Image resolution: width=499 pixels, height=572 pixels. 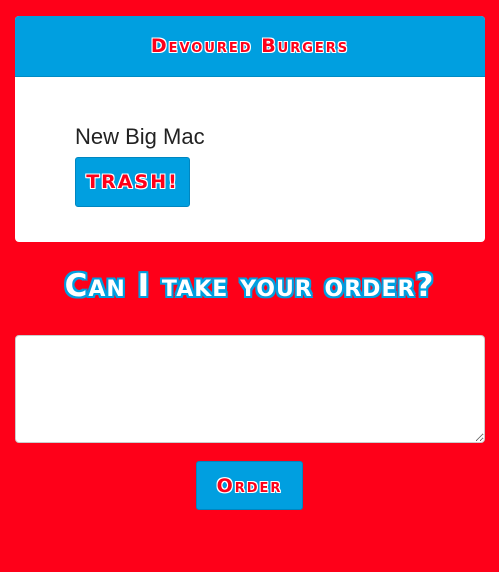 I want to click on burger-name: New Big Mac, so click(x=140, y=136).